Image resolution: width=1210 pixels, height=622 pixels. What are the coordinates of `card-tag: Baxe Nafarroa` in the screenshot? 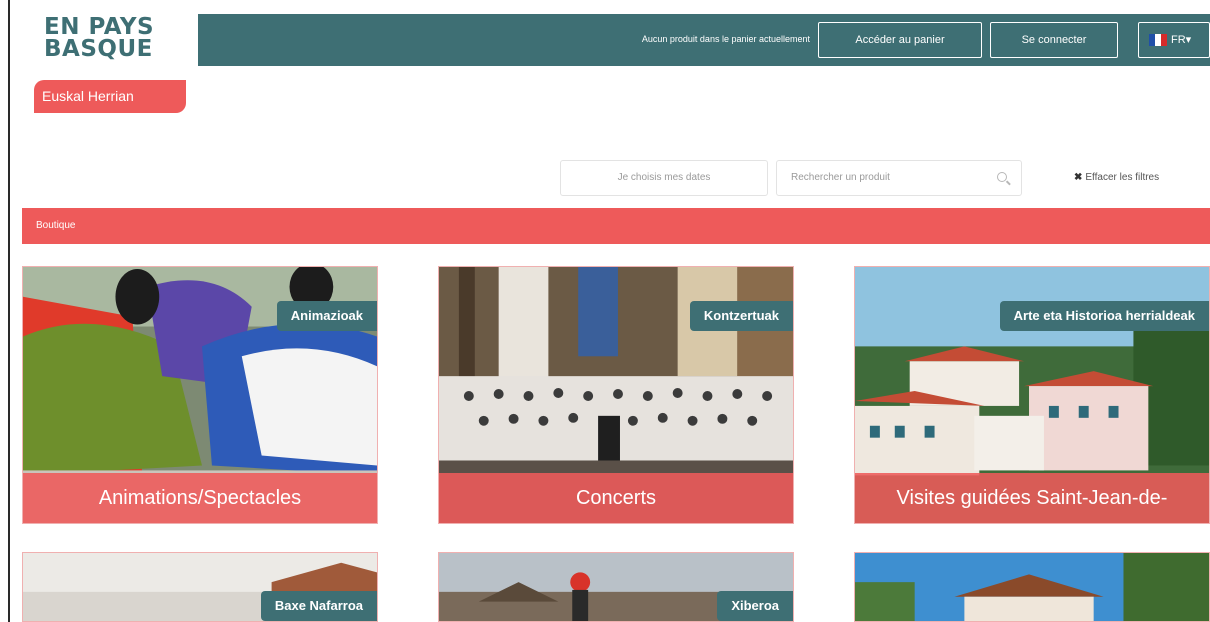 It's located at (318, 606).